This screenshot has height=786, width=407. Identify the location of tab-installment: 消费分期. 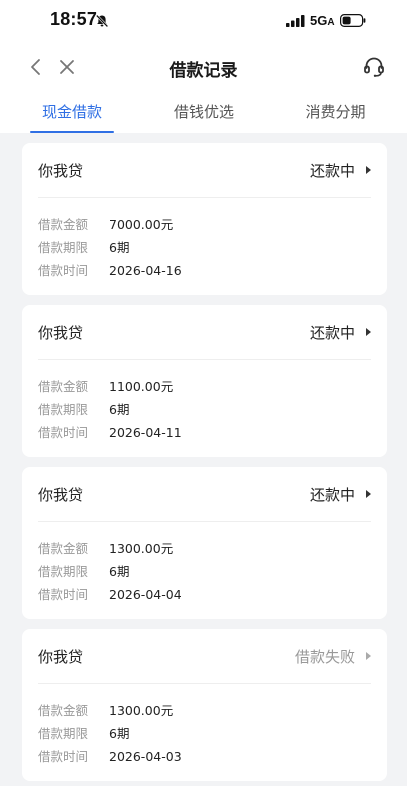
(335, 112).